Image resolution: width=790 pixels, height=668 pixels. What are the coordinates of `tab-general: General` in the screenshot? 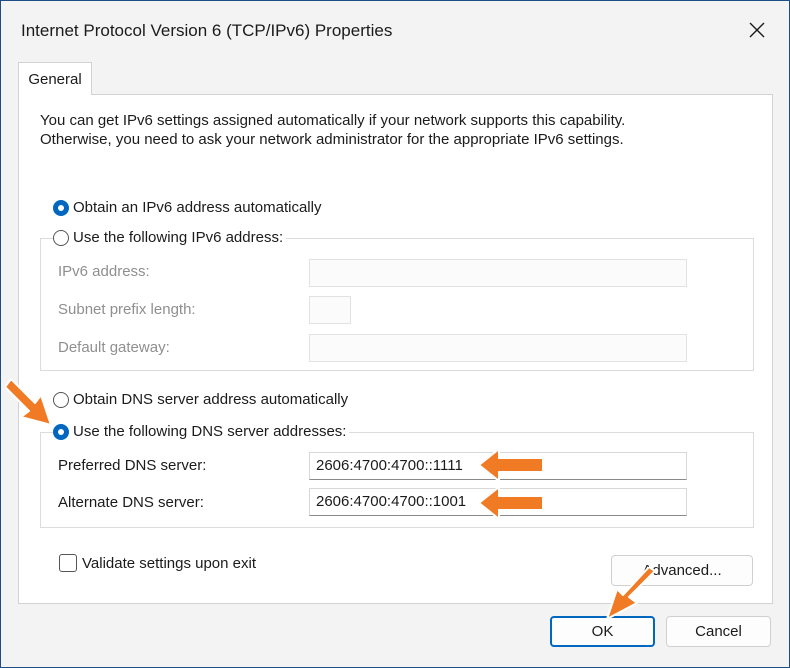 It's located at (55, 78).